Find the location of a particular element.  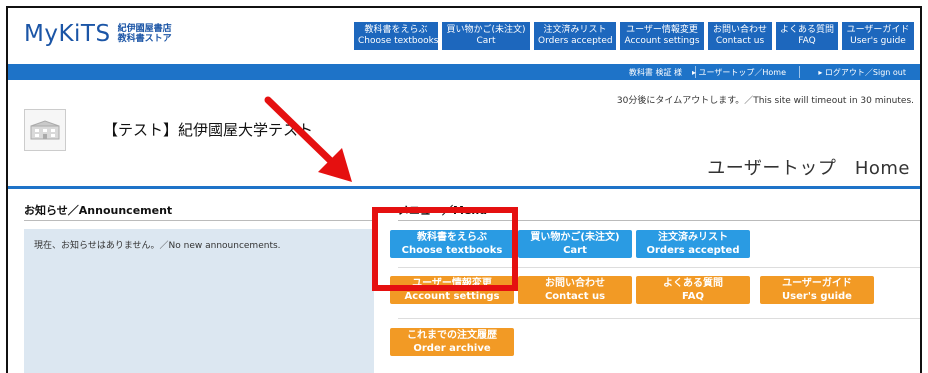

user-bar: 教科書 検証 様 ▸ ユーザートップ／Home ▸ ログアウト／Sign out is located at coordinates (464, 72).